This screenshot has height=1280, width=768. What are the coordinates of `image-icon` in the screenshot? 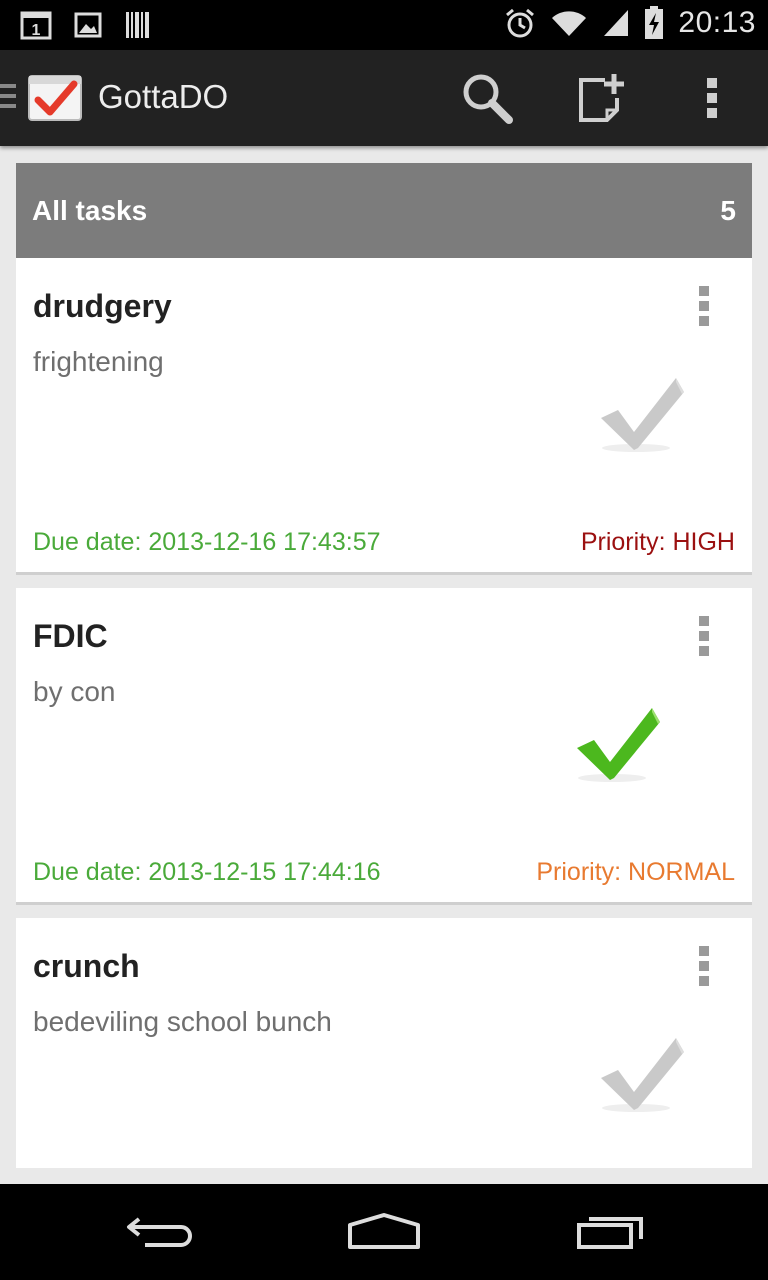 It's located at (88, 25).